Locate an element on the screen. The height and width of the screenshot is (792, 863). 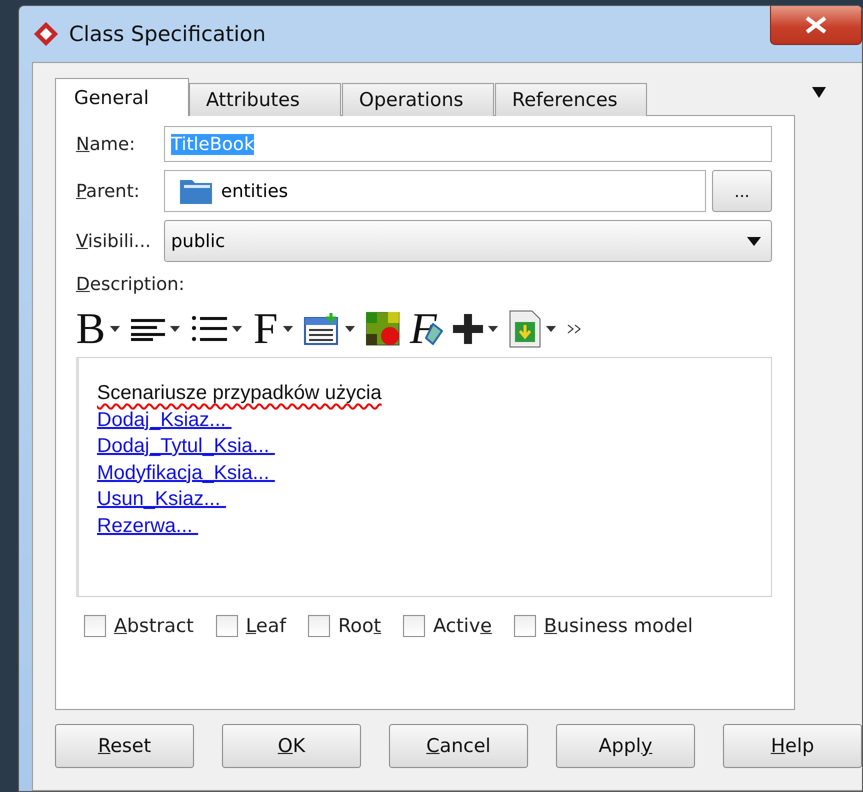
checkbox-label: Business model is located at coordinates (618, 626).